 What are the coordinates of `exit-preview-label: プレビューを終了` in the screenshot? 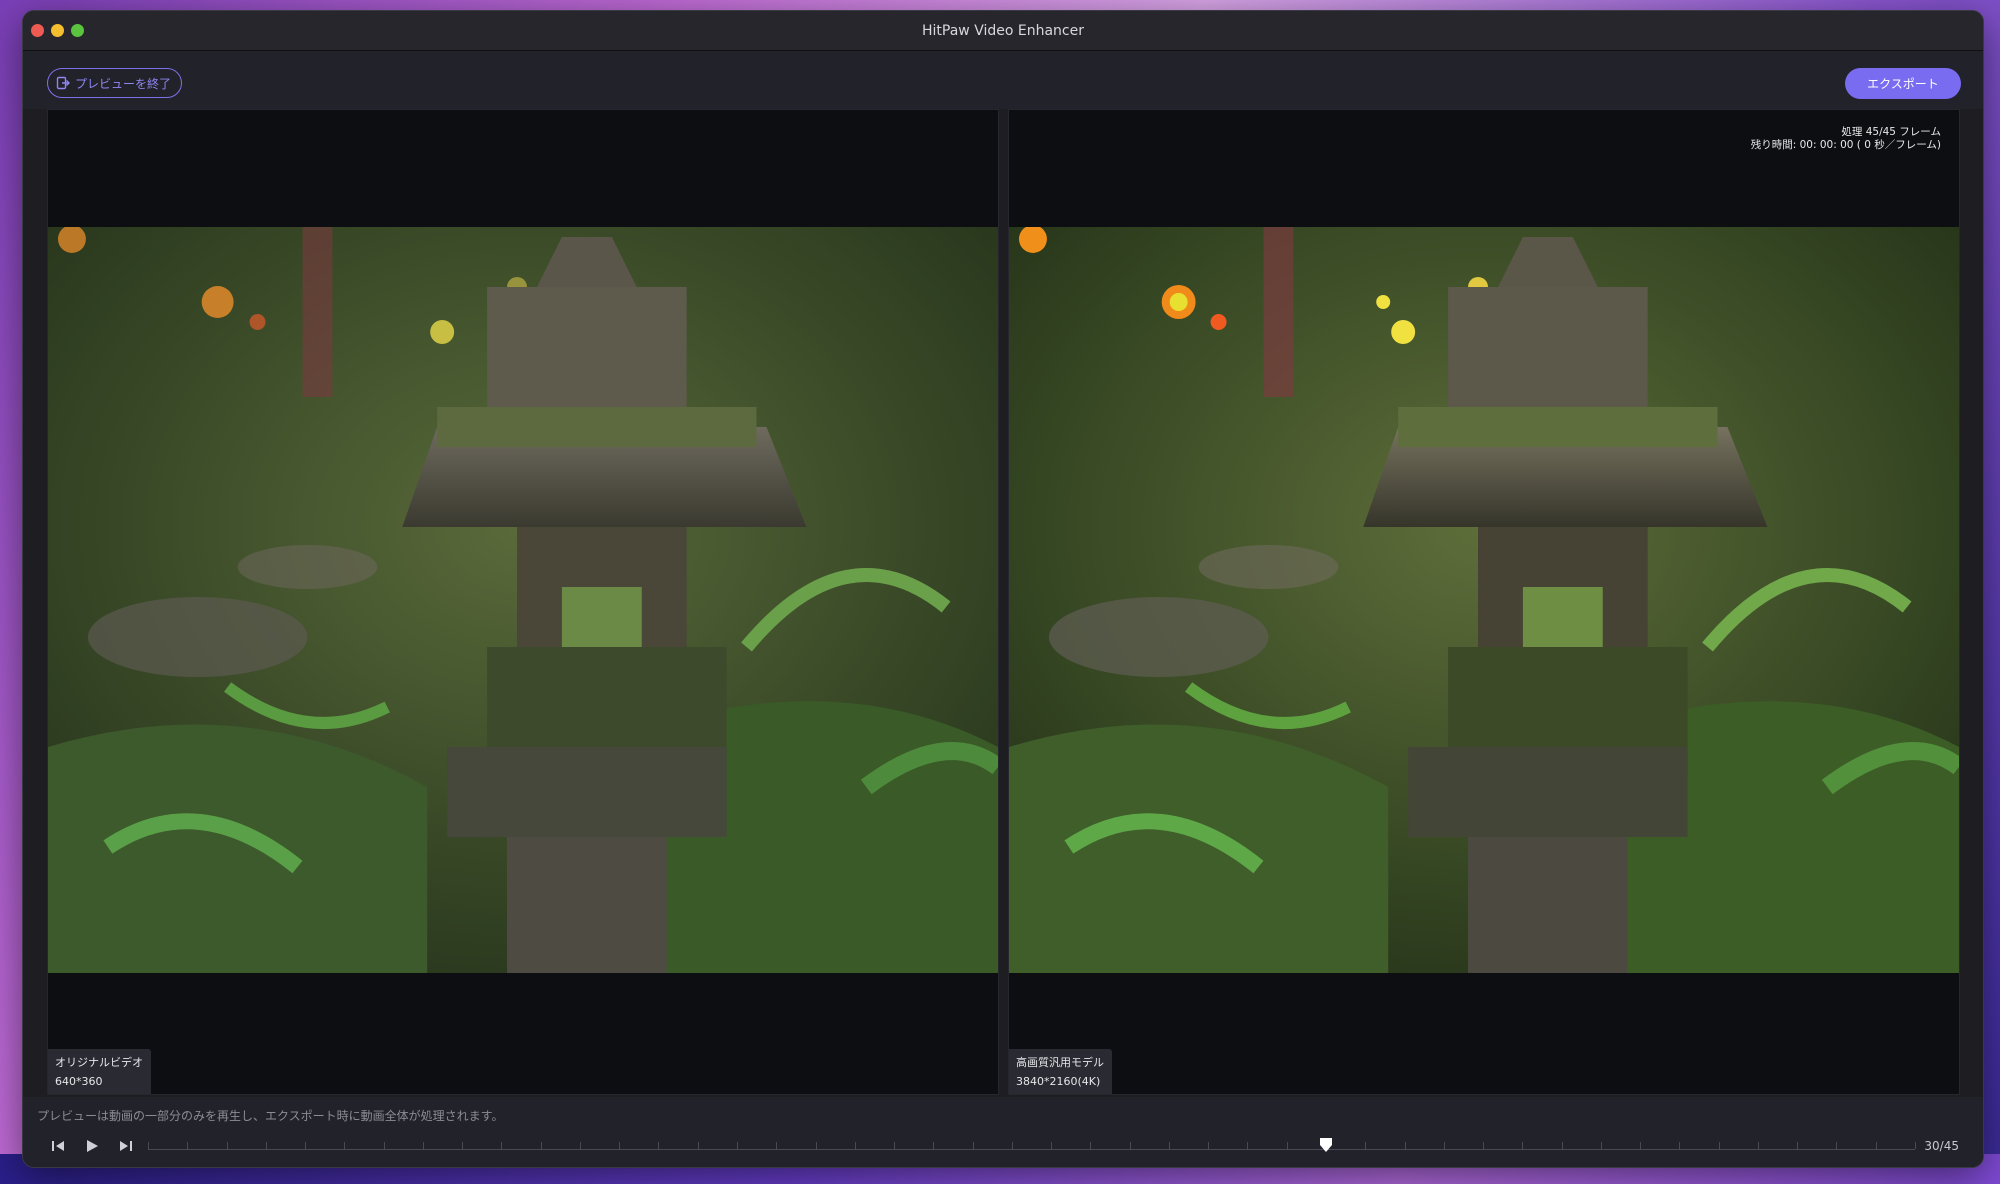 It's located at (123, 83).